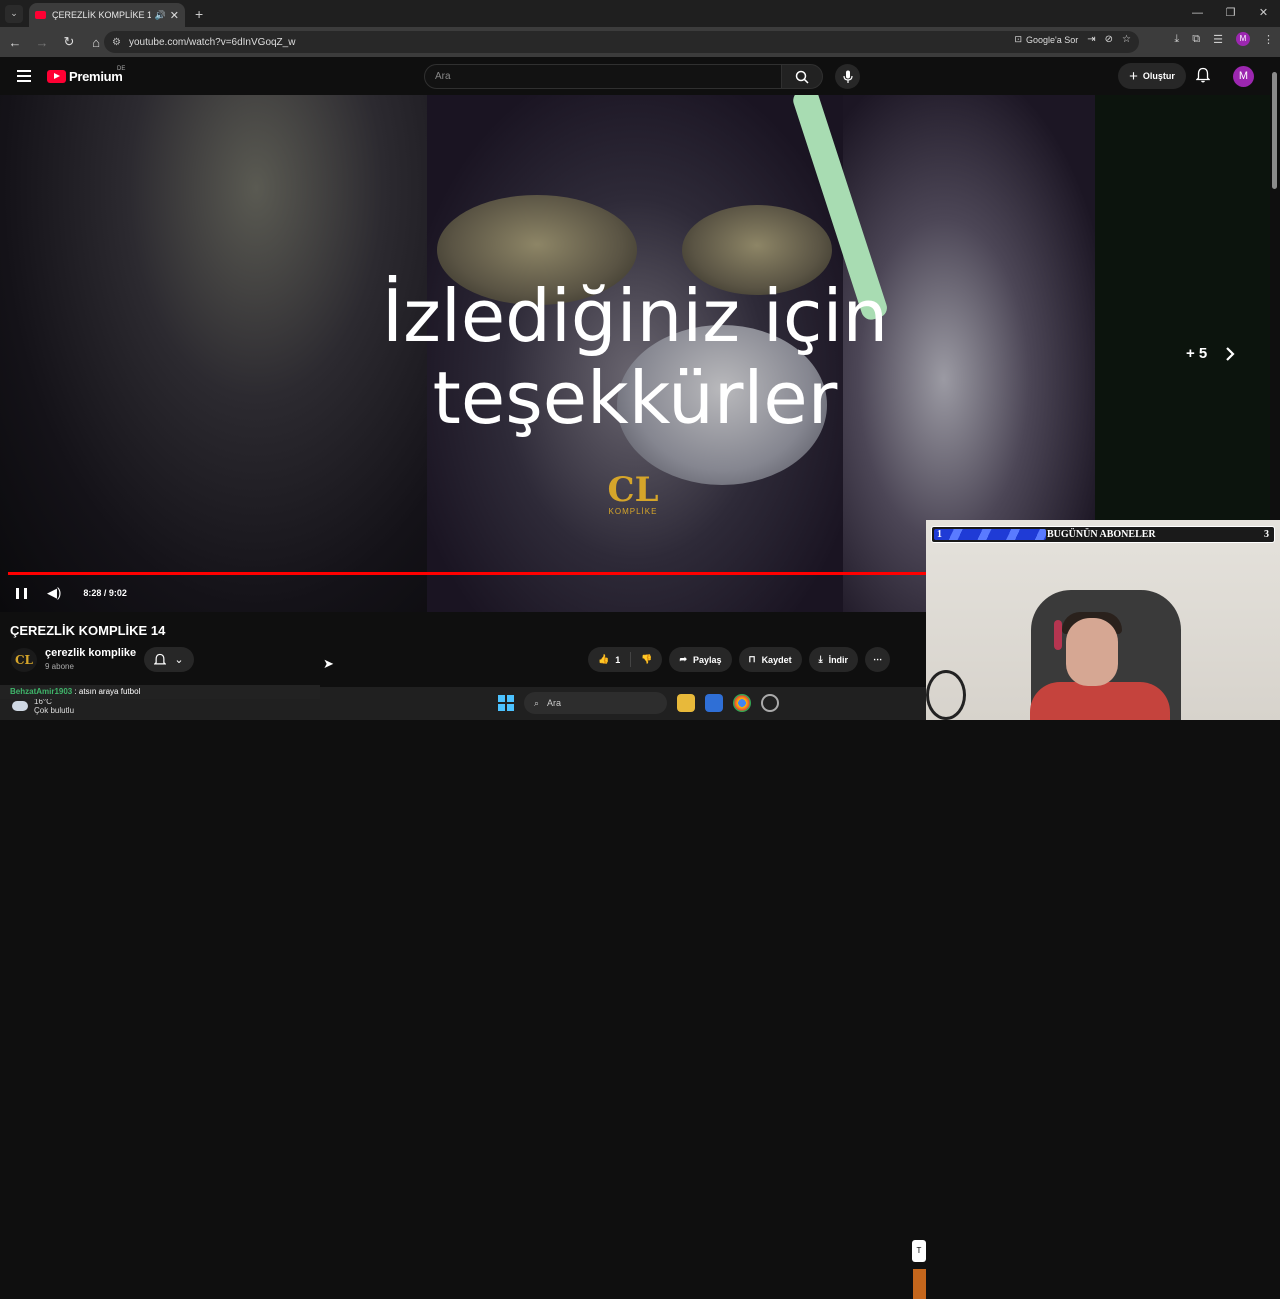 The width and height of the screenshot is (1280, 1299). Describe the element at coordinates (212, 42) in the screenshot. I see `url-text: youtube.com/watch?v=6dInVGoqZ_w` at that location.